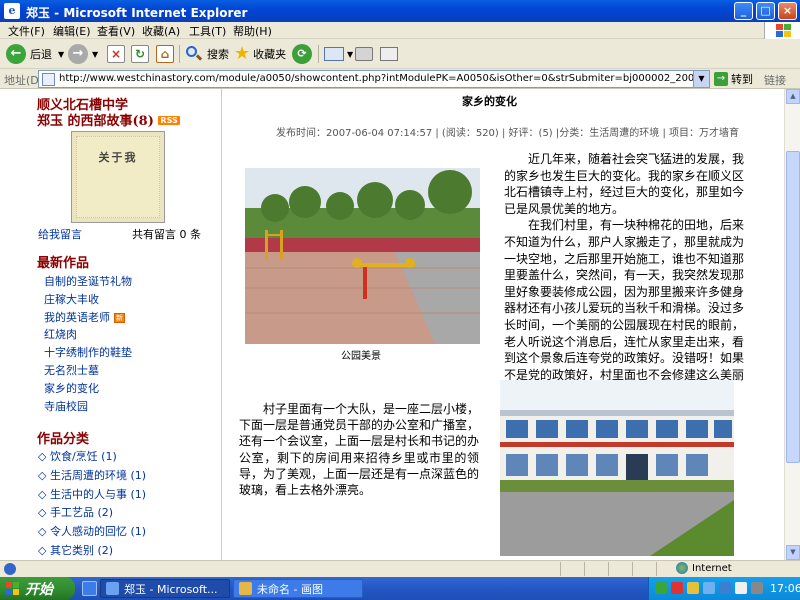 The width and height of the screenshot is (800, 600). Describe the element at coordinates (741, 588) in the screenshot. I see `volume-icon` at that location.